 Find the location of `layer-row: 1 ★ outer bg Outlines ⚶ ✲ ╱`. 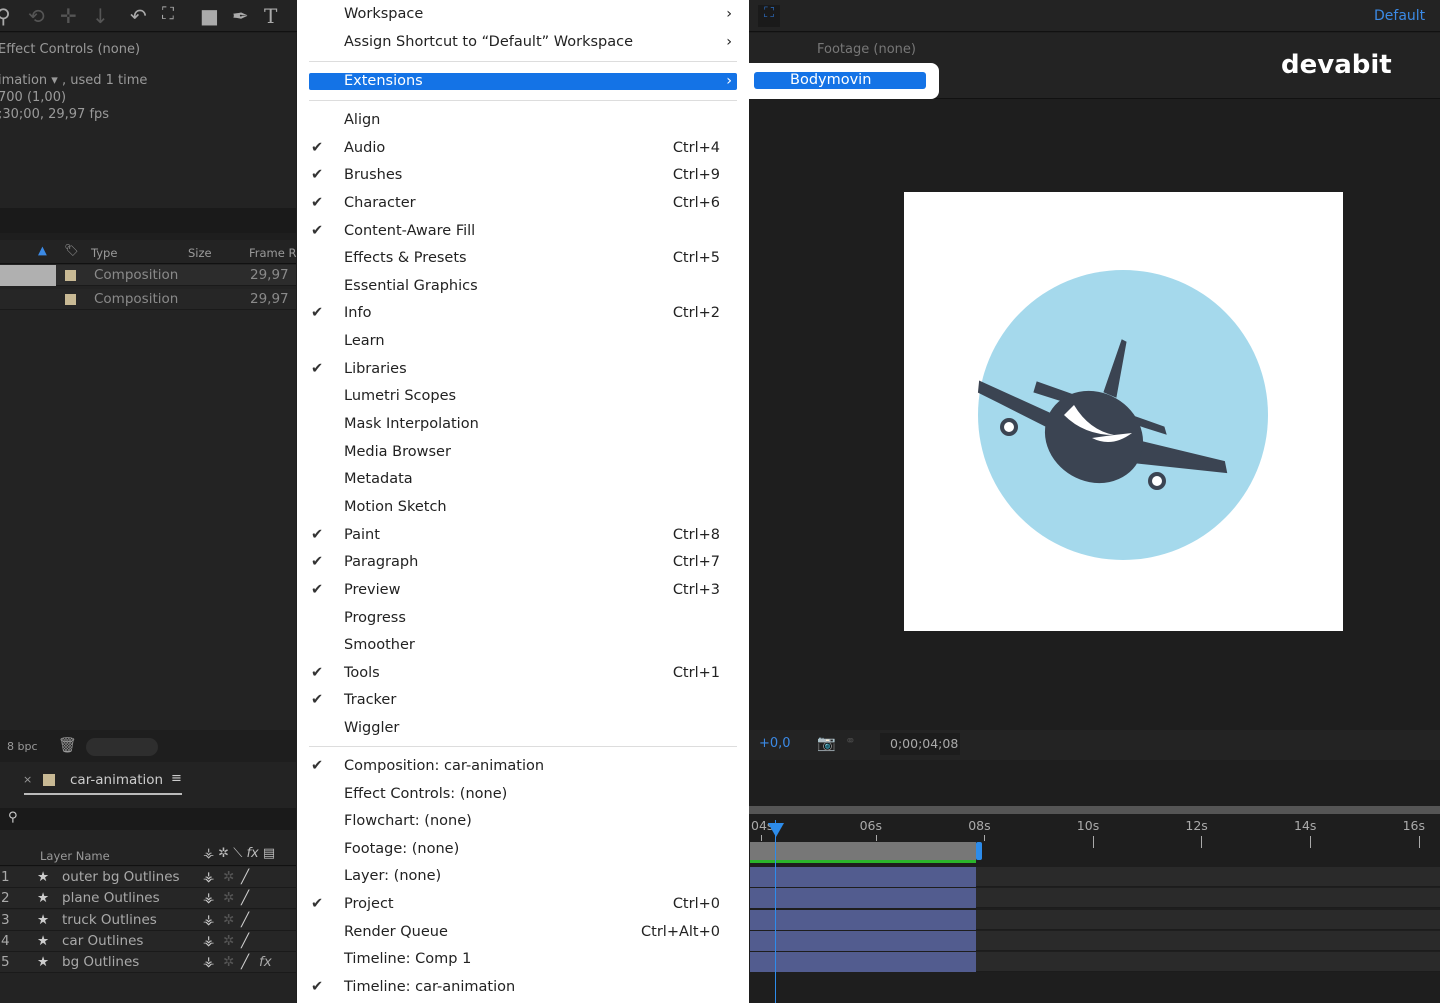

layer-row: 1 ★ outer bg Outlines ⚶ ✲ ╱ is located at coordinates (148, 877).